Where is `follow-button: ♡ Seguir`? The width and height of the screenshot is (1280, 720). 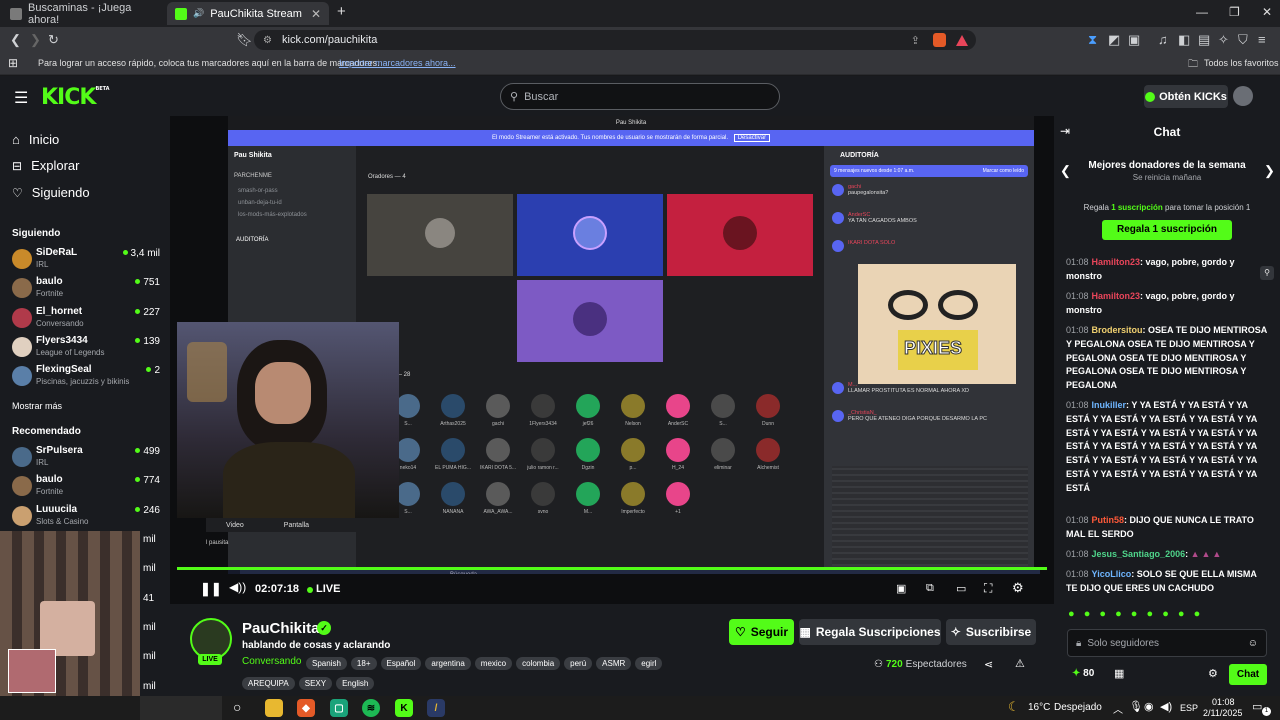
follow-button: ♡ Seguir is located at coordinates (761, 632).